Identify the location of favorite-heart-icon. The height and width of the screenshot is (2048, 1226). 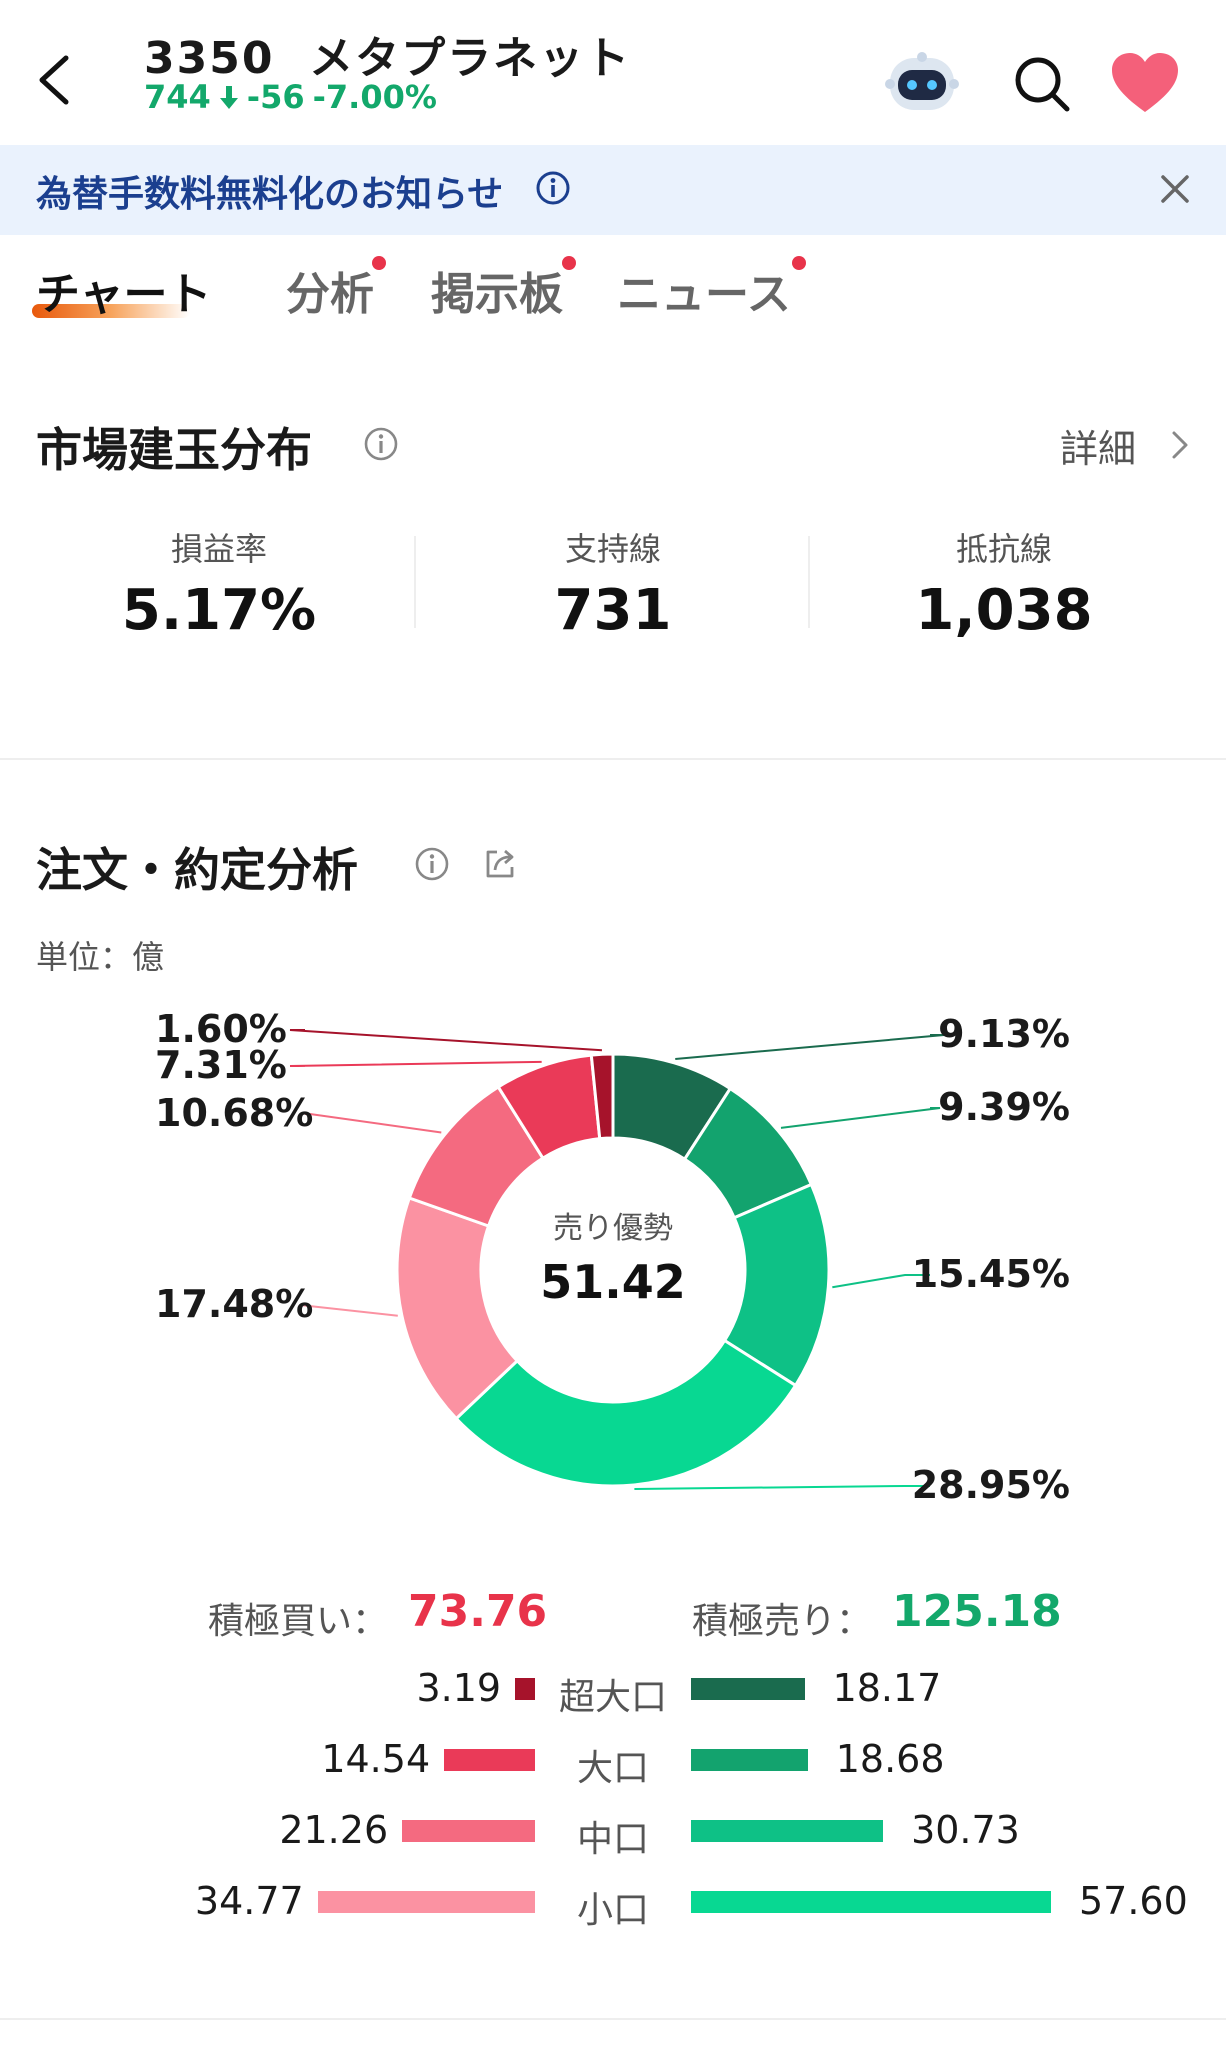
(1145, 83).